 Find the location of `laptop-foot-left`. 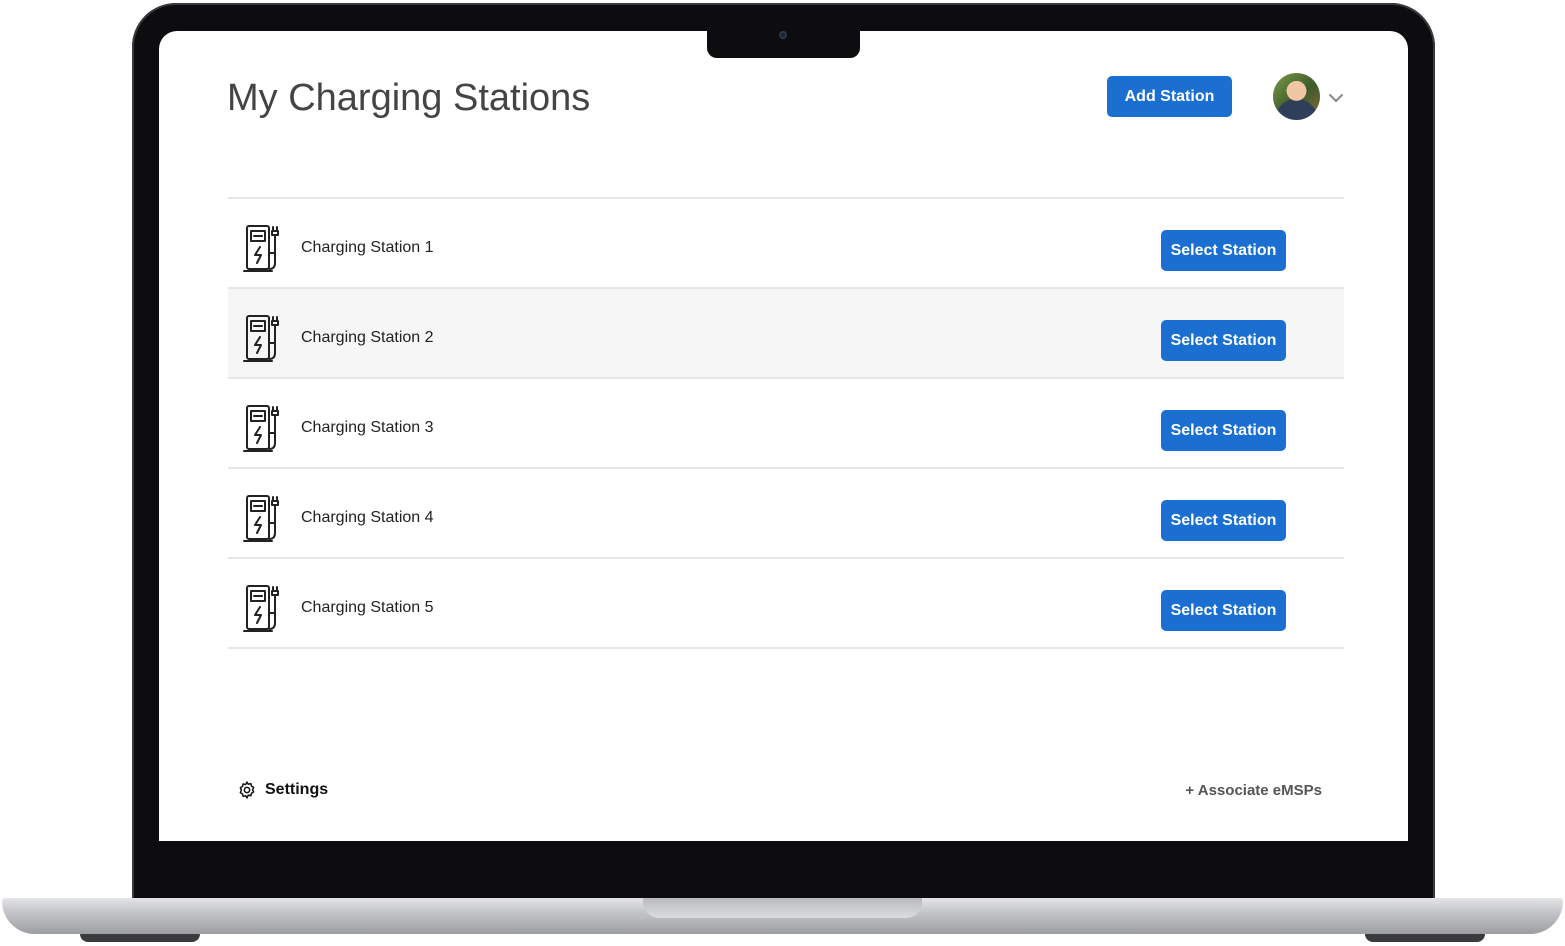

laptop-foot-left is located at coordinates (140, 938).